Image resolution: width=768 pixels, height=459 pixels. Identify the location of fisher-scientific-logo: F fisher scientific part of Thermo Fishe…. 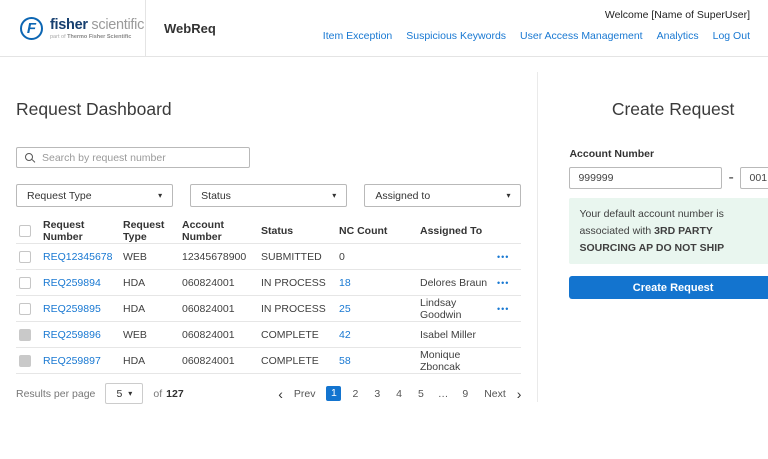
(72, 28).